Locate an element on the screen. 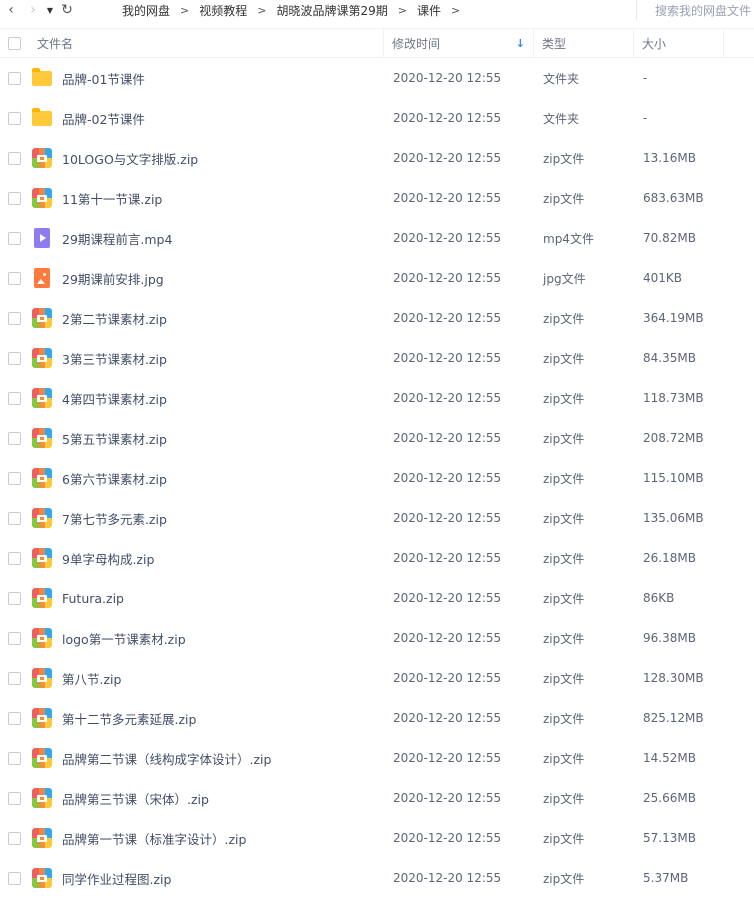 The width and height of the screenshot is (754, 916). file-name-link: 4第四节课素材.zip is located at coordinates (114, 398).